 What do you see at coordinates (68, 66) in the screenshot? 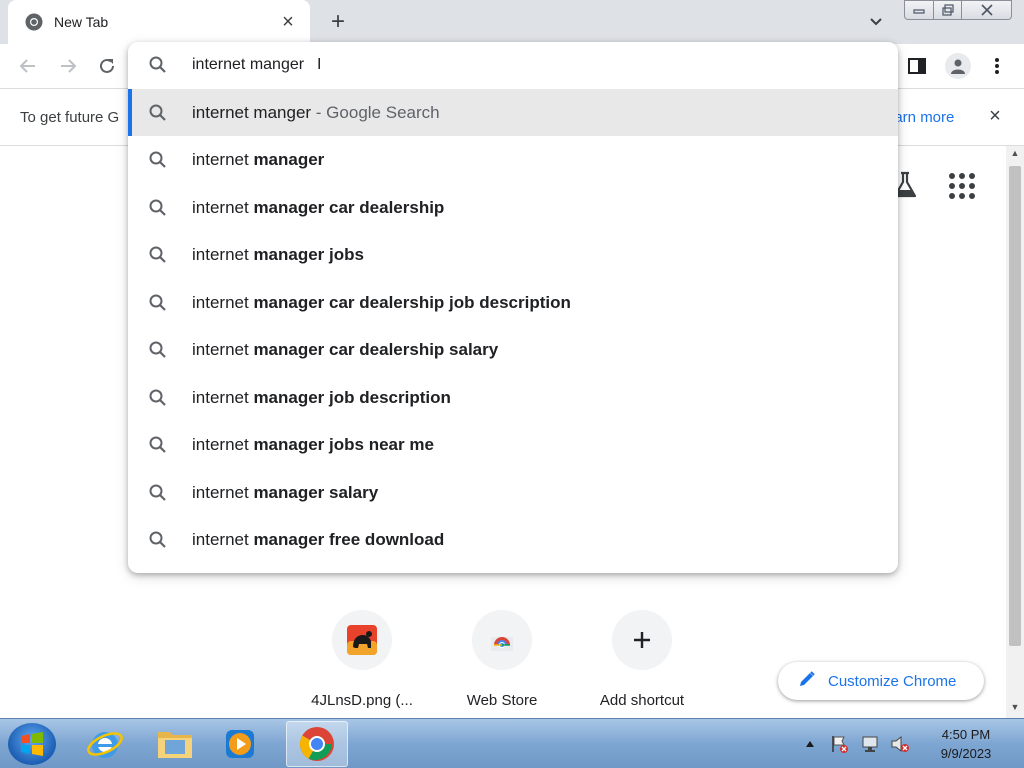
I see `forward-arrow-icon` at bounding box center [68, 66].